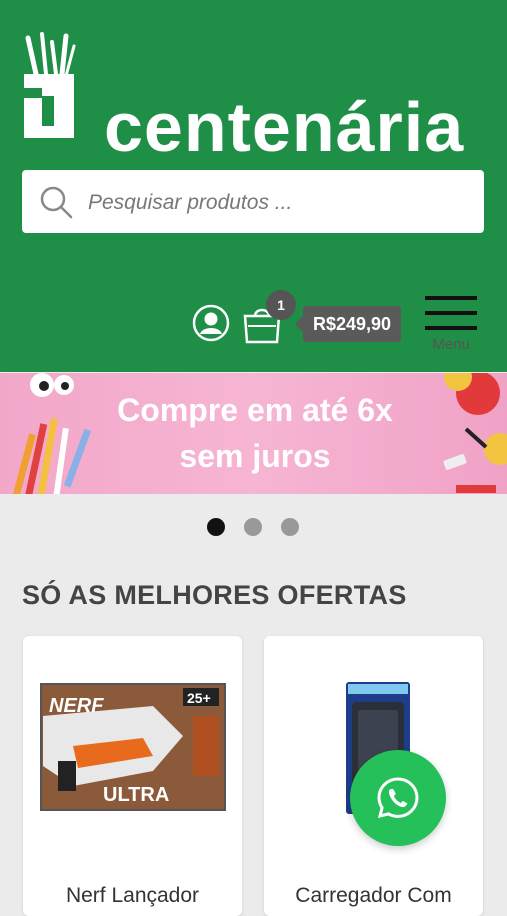  Describe the element at coordinates (214, 595) in the screenshot. I see `section-title: SÓ AS MELHORES OFERTAS` at that location.